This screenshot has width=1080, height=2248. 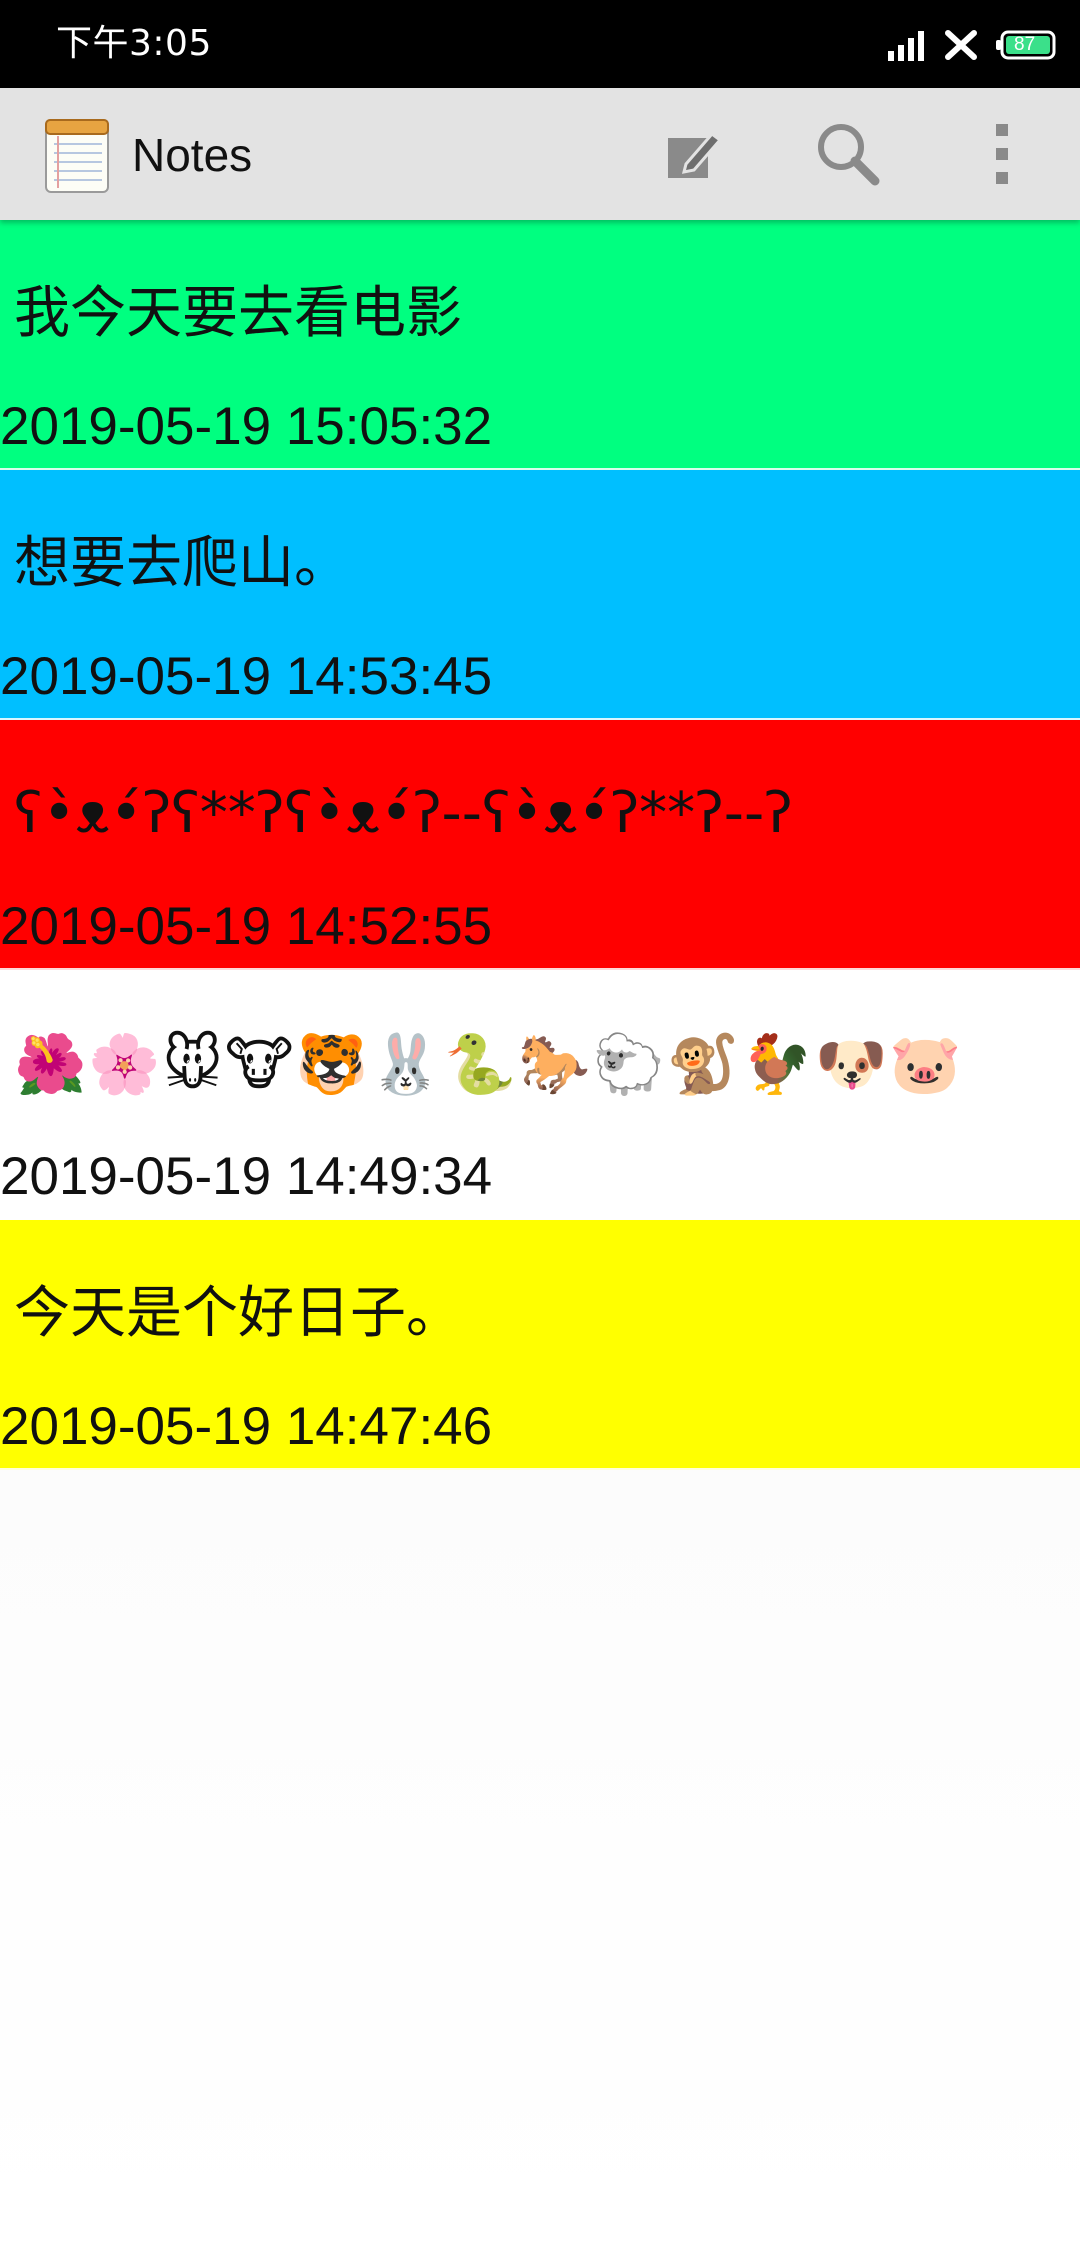 What do you see at coordinates (192, 155) in the screenshot?
I see `app-title: Notes` at bounding box center [192, 155].